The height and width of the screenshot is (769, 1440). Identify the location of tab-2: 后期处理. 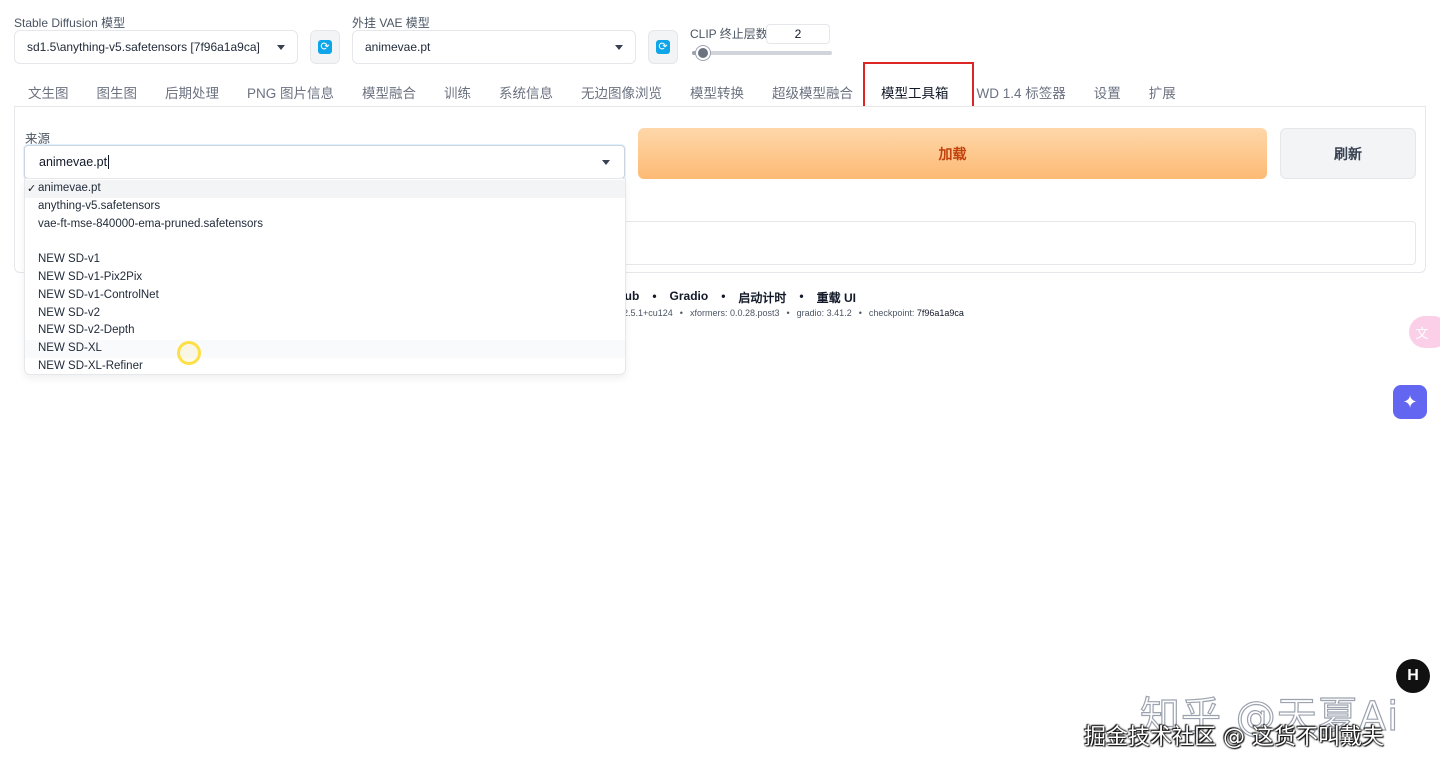
(192, 92).